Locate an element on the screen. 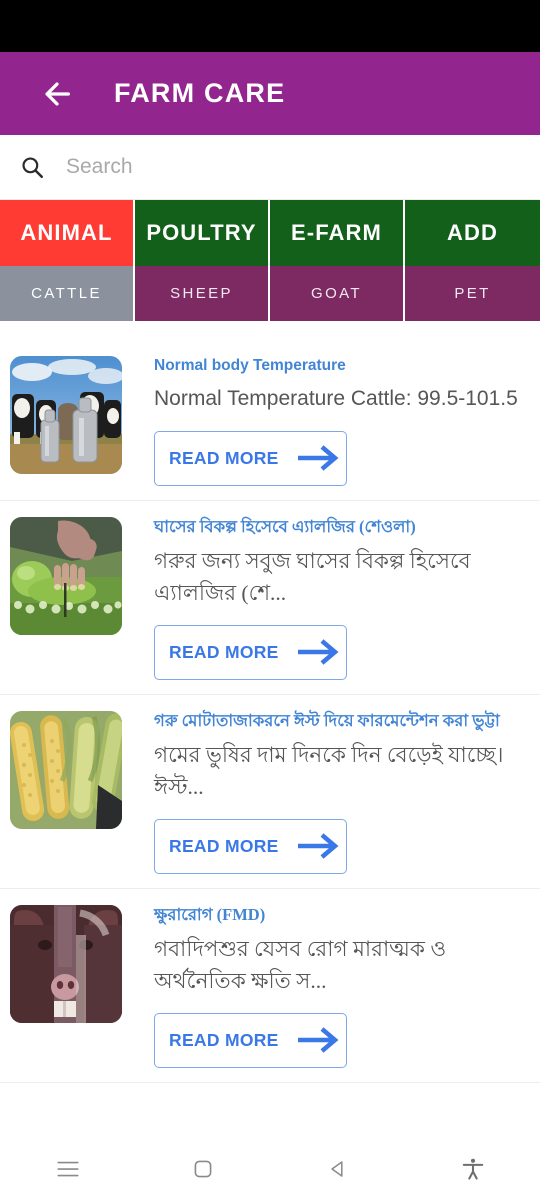 The width and height of the screenshot is (540, 1200). item-title: ঘাসের বিকল্প হিসেবে এ্যালজির (শেওলা) is located at coordinates (285, 526).